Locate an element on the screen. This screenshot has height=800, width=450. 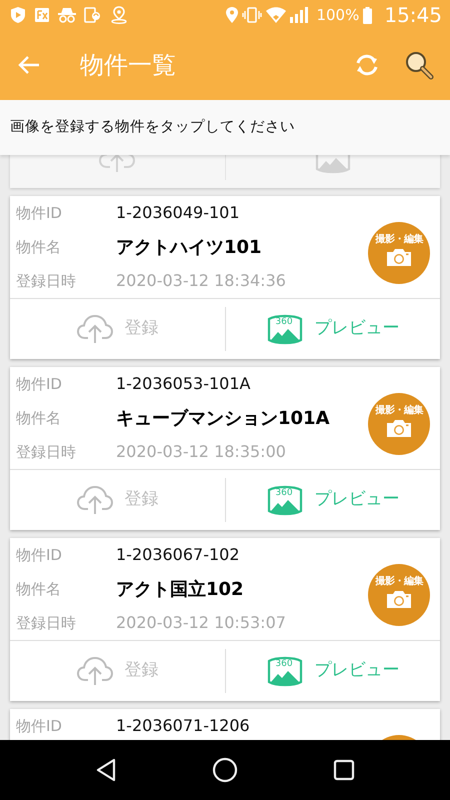
property-id: 1-2036049-101 is located at coordinates (178, 213).